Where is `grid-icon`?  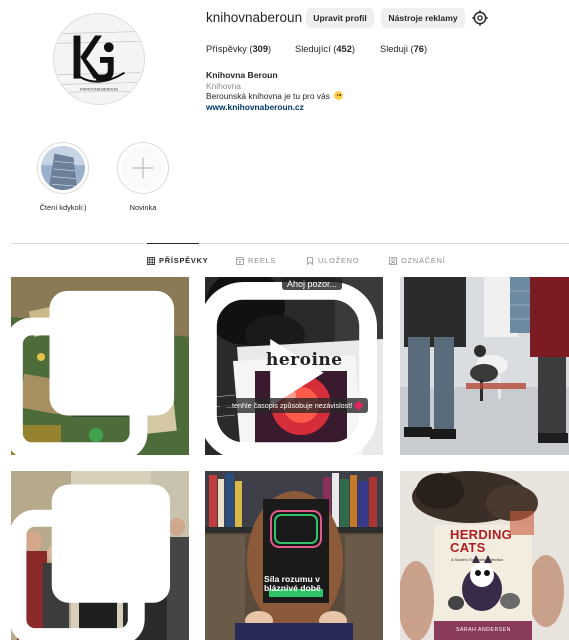 grid-icon is located at coordinates (151, 260).